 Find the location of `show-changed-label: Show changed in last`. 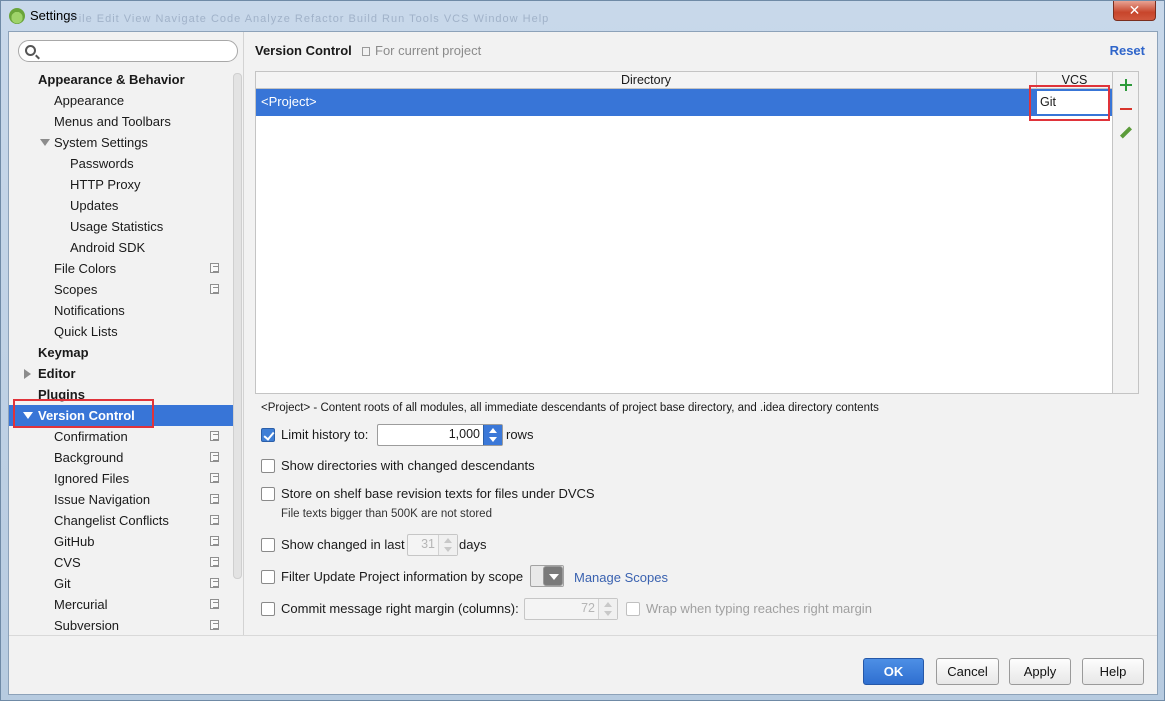

show-changed-label: Show changed in last is located at coordinates (343, 545).